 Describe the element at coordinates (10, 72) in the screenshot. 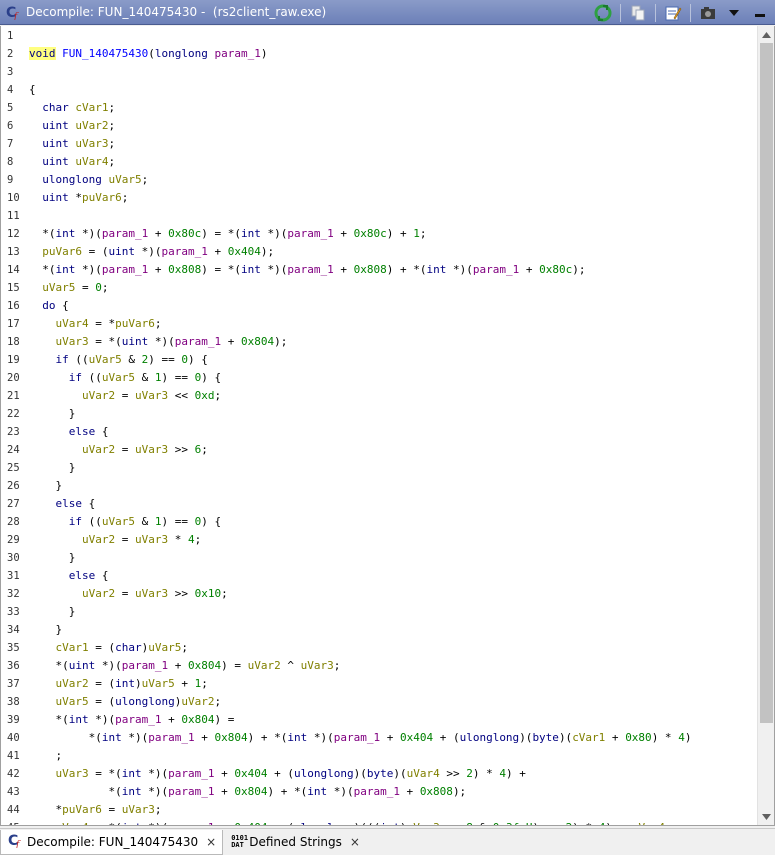

I see `line-number: 3` at that location.